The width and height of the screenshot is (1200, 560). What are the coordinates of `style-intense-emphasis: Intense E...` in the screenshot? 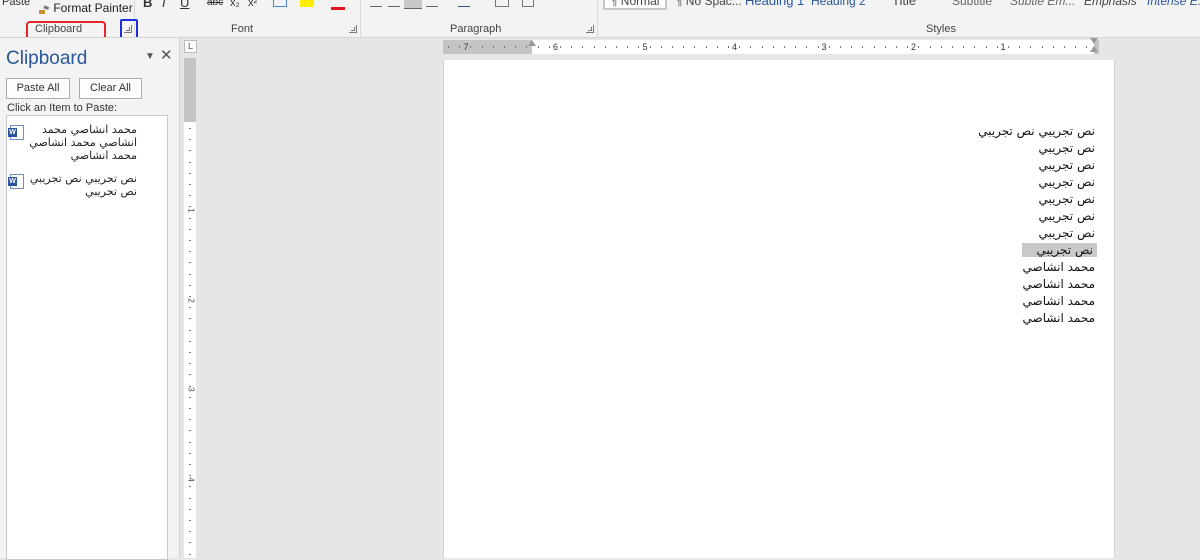 It's located at (1173, 4).